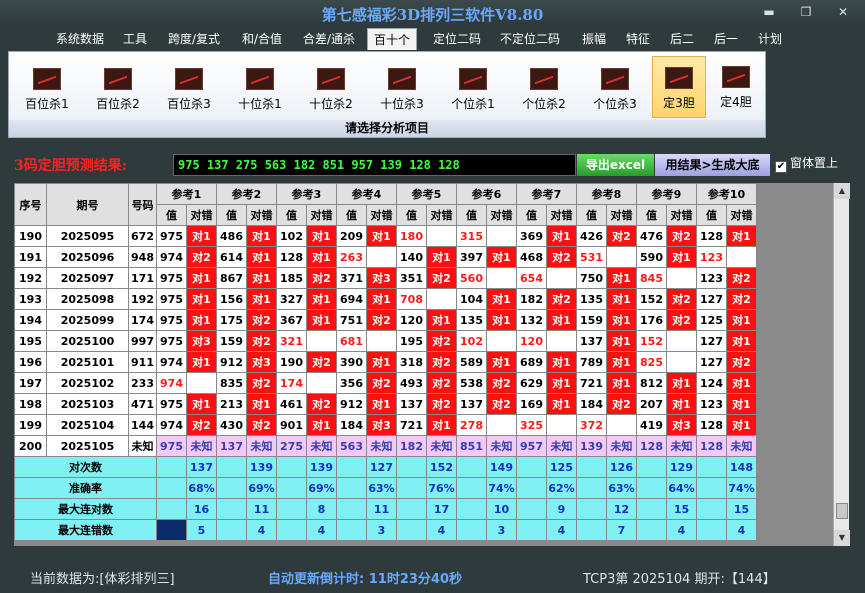 The width and height of the screenshot is (865, 593). Describe the element at coordinates (741, 467) in the screenshot. I see `stats-value: 148` at that location.